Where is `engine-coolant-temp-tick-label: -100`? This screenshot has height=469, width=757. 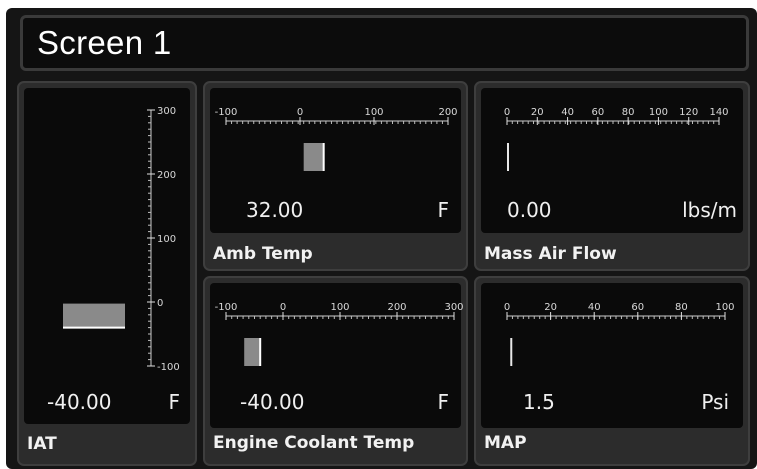 engine-coolant-temp-tick-label: -100 is located at coordinates (226, 307).